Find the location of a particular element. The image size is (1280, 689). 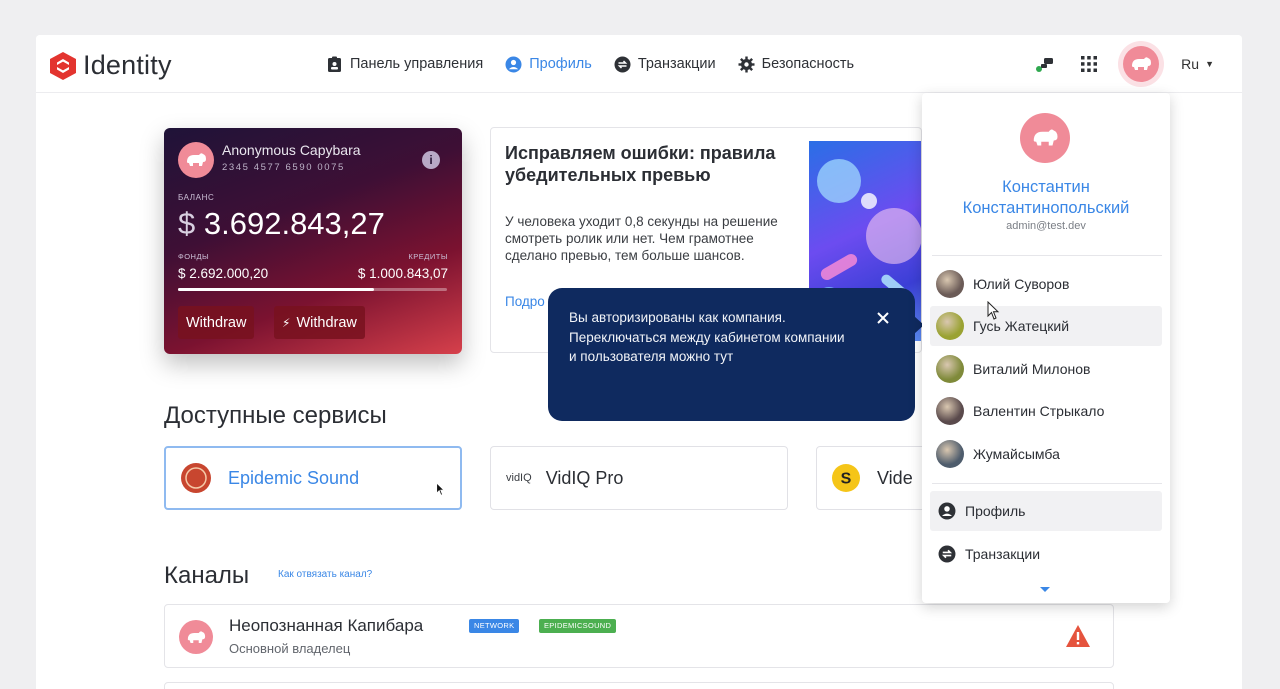

funds-value: $ 2.692.000,20 is located at coordinates (223, 273).